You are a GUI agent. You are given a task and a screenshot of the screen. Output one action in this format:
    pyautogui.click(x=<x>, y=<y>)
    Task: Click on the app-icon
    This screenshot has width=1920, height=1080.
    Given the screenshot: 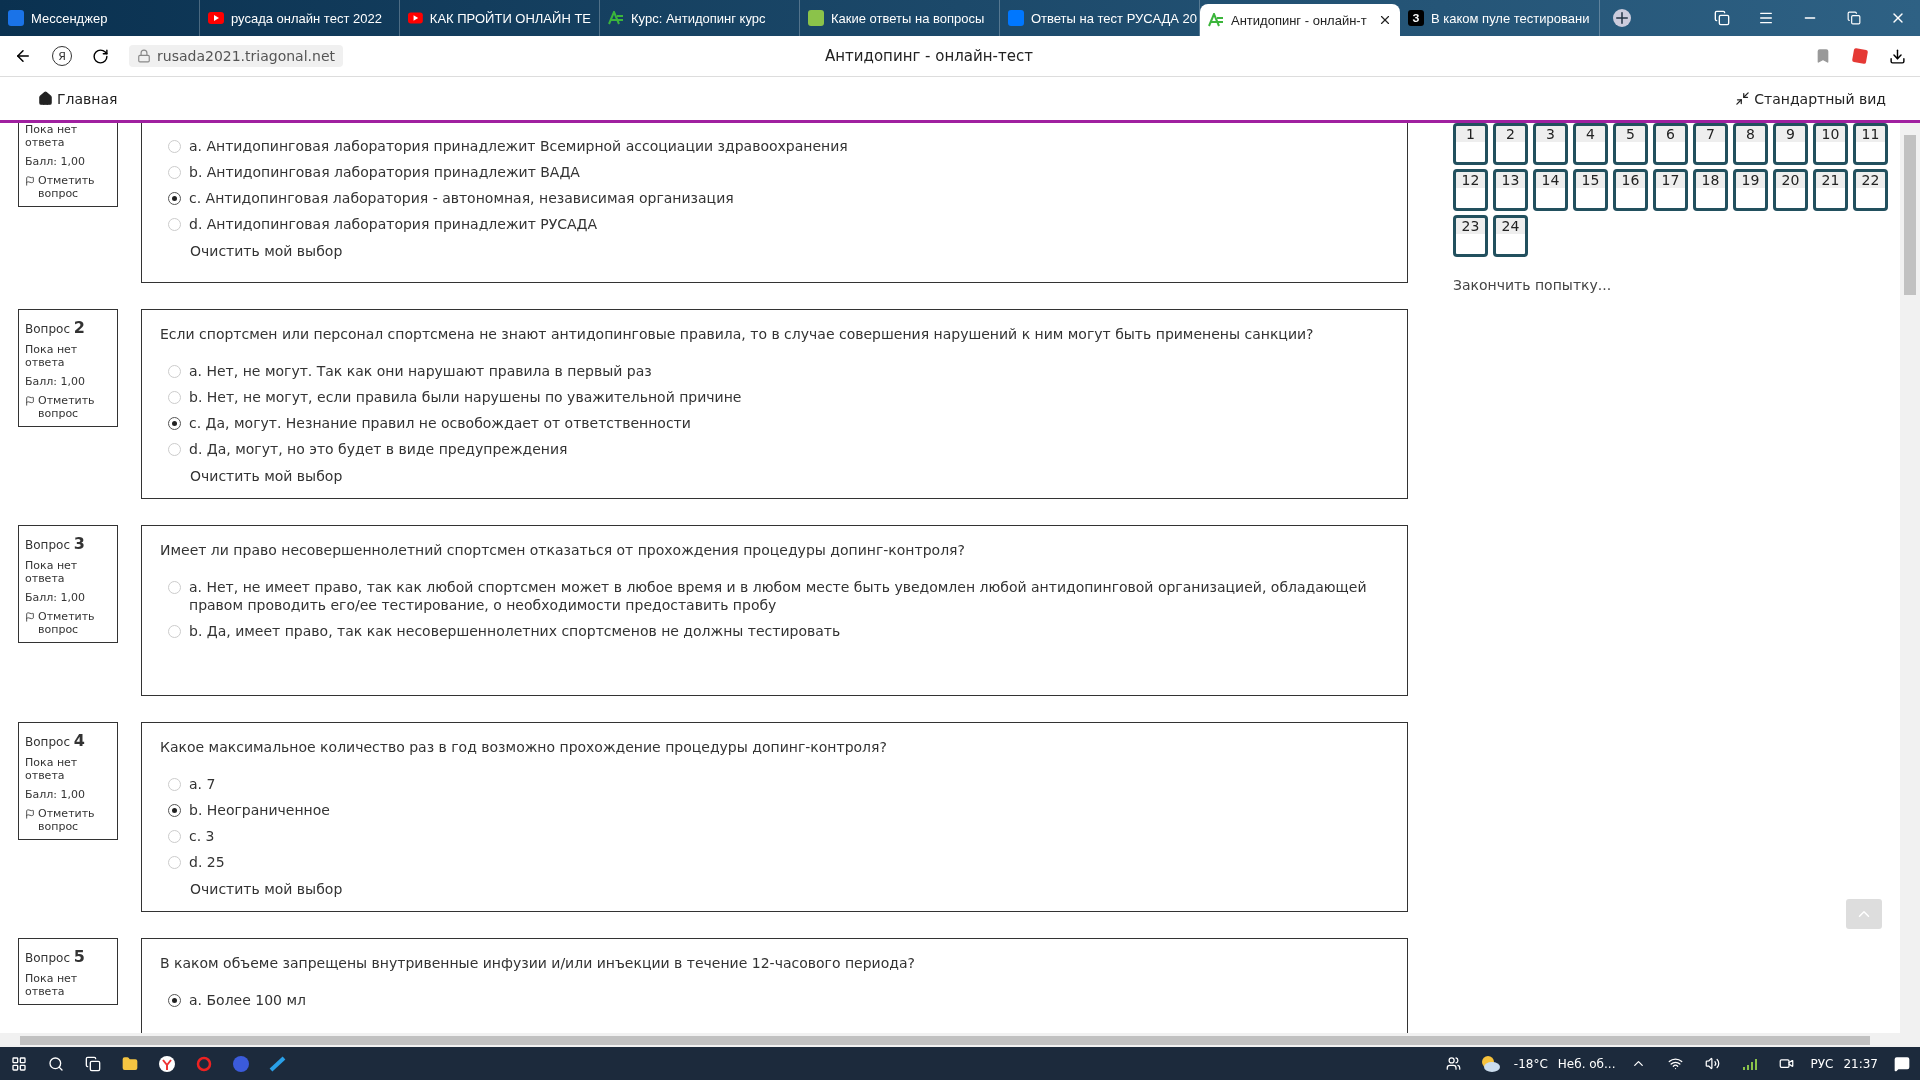 What is the action you would take?
    pyautogui.click(x=240, y=1063)
    